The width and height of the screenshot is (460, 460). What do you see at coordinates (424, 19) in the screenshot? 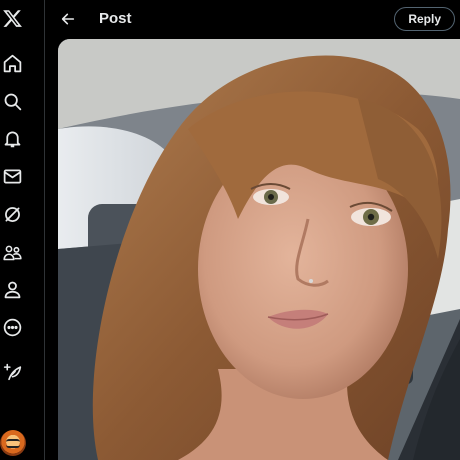
I see `reply-button: Reply` at bounding box center [424, 19].